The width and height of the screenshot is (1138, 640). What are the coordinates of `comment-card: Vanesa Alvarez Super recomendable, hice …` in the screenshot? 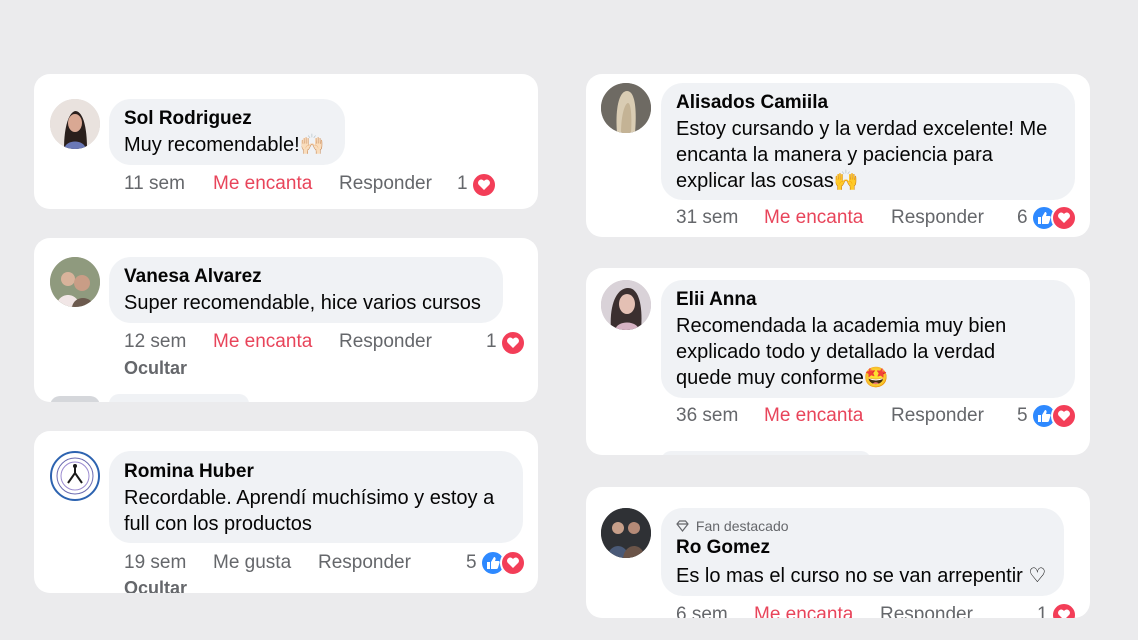 It's located at (286, 320).